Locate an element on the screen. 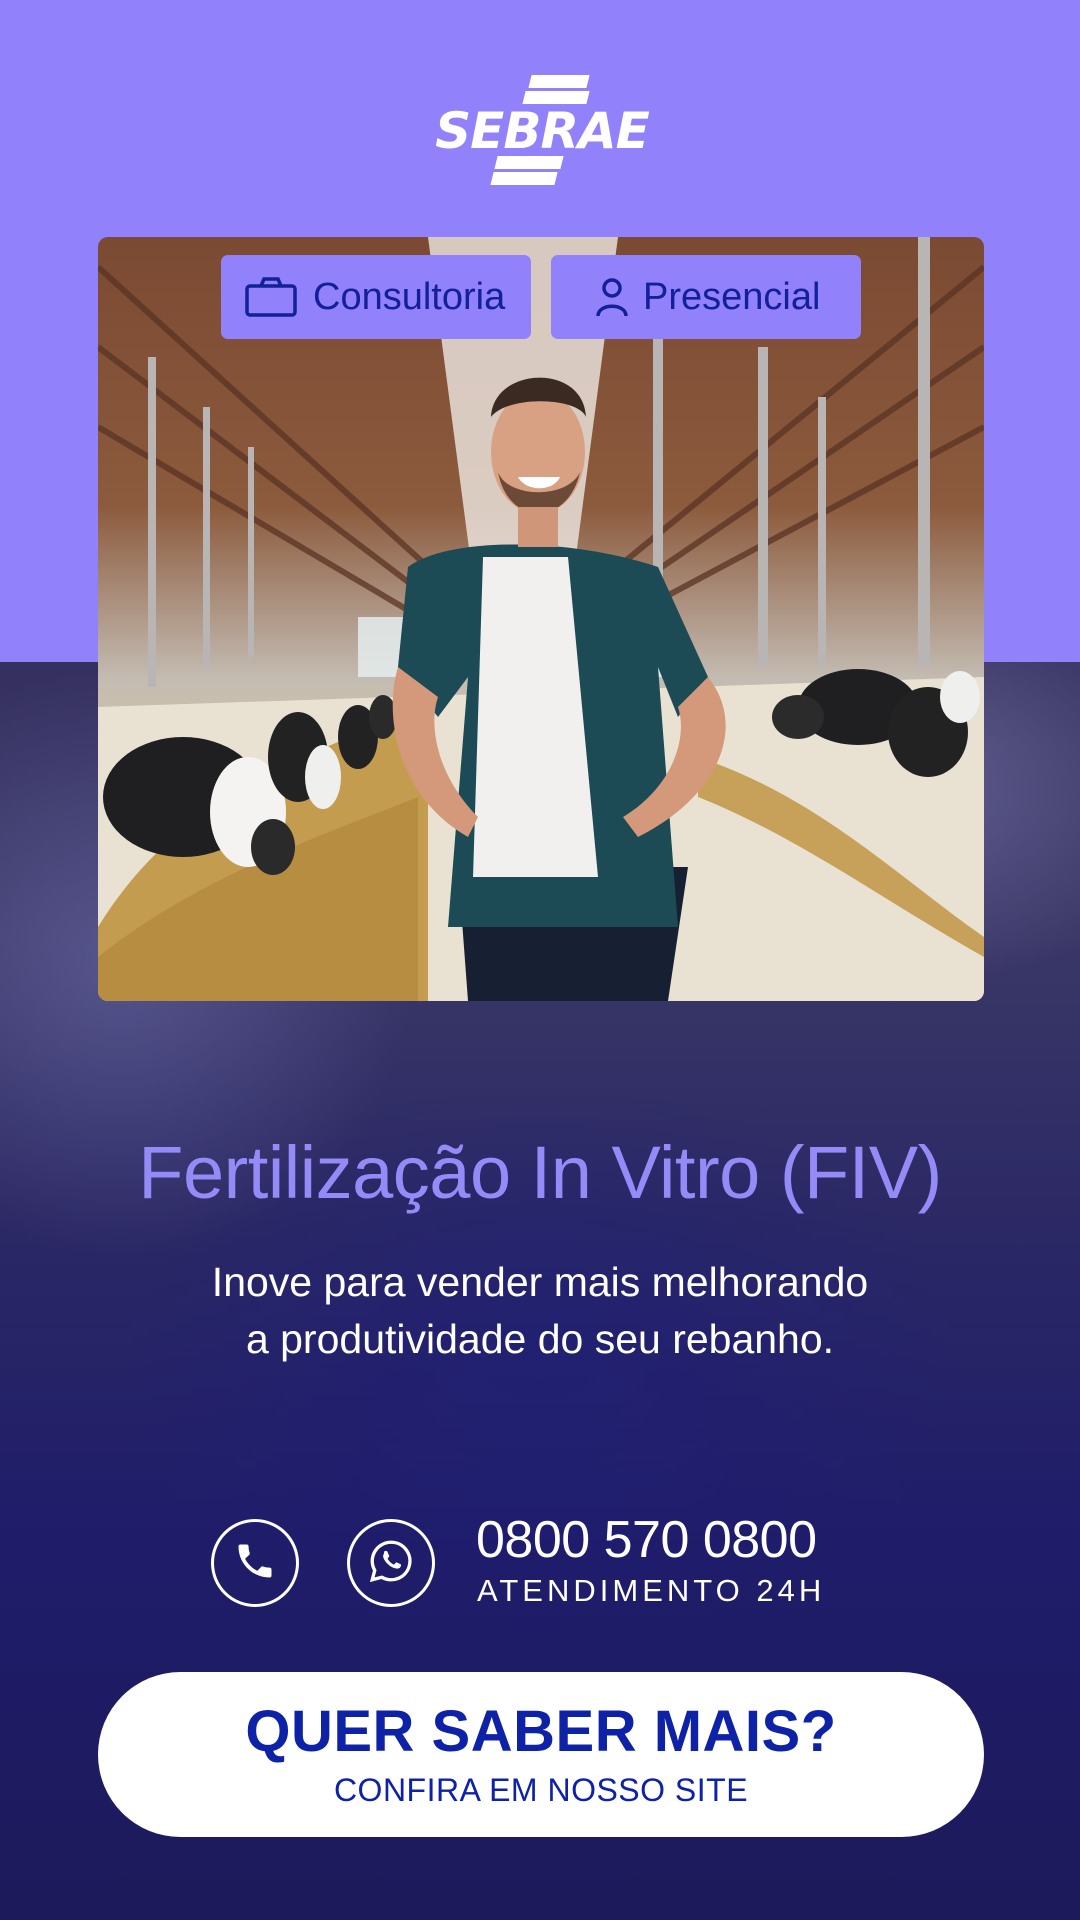 The height and width of the screenshot is (1920, 1080). phone-button is located at coordinates (255, 1563).